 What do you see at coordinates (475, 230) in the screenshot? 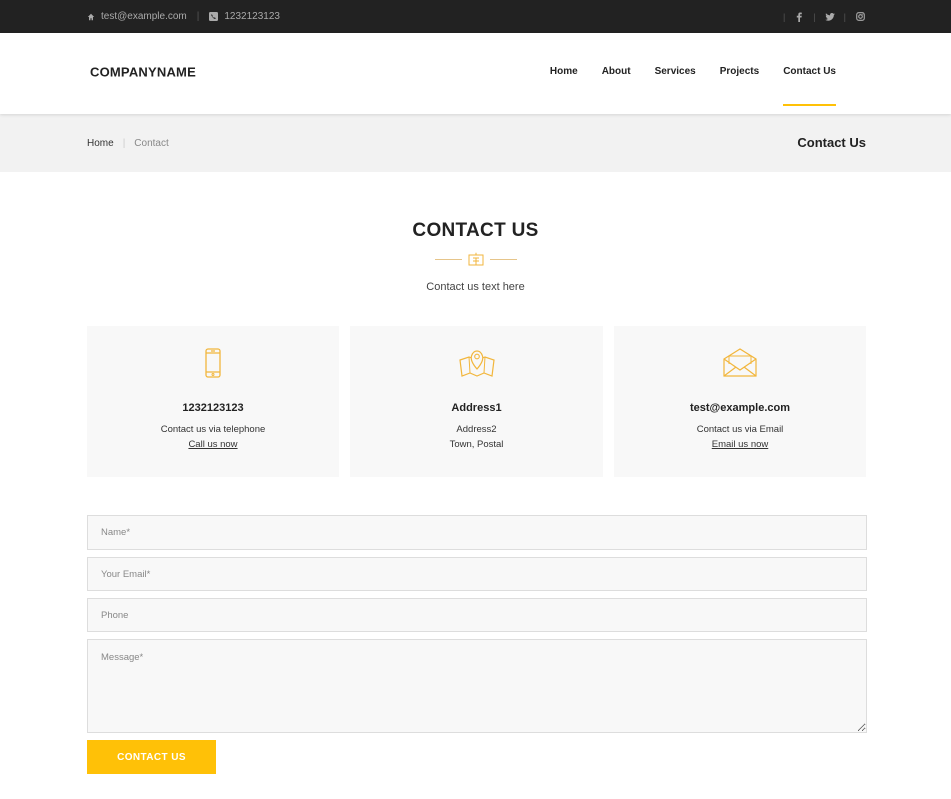
I see `section-title: CONTACT US` at bounding box center [475, 230].